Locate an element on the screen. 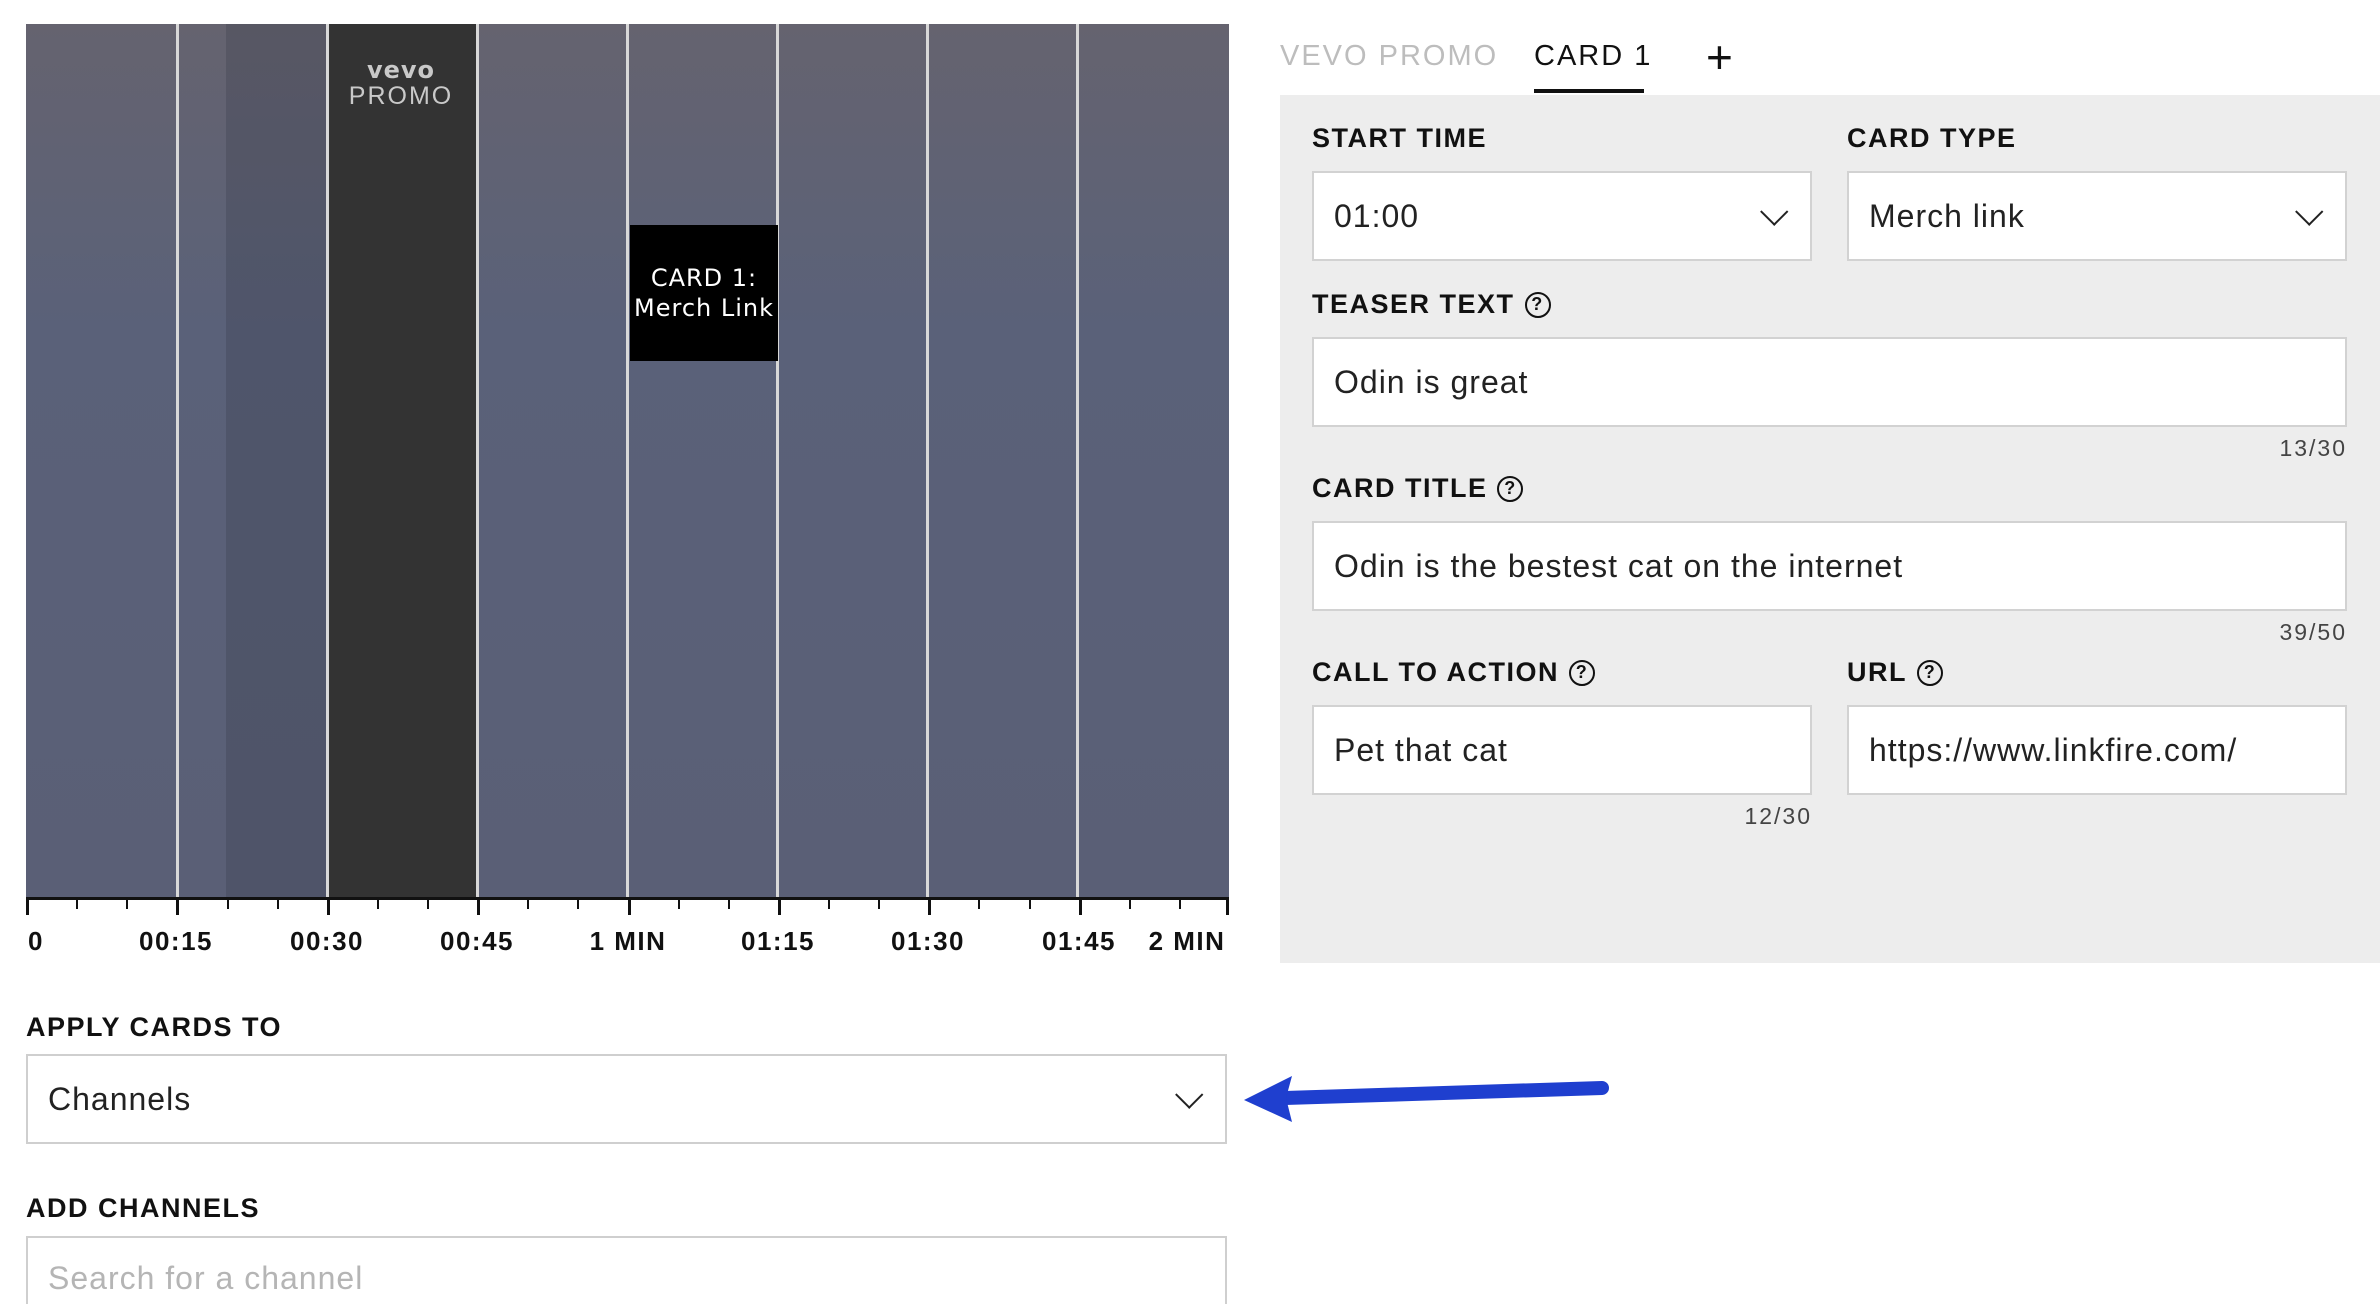 This screenshot has height=1304, width=2380. timeline-axis is located at coordinates (627, 906).